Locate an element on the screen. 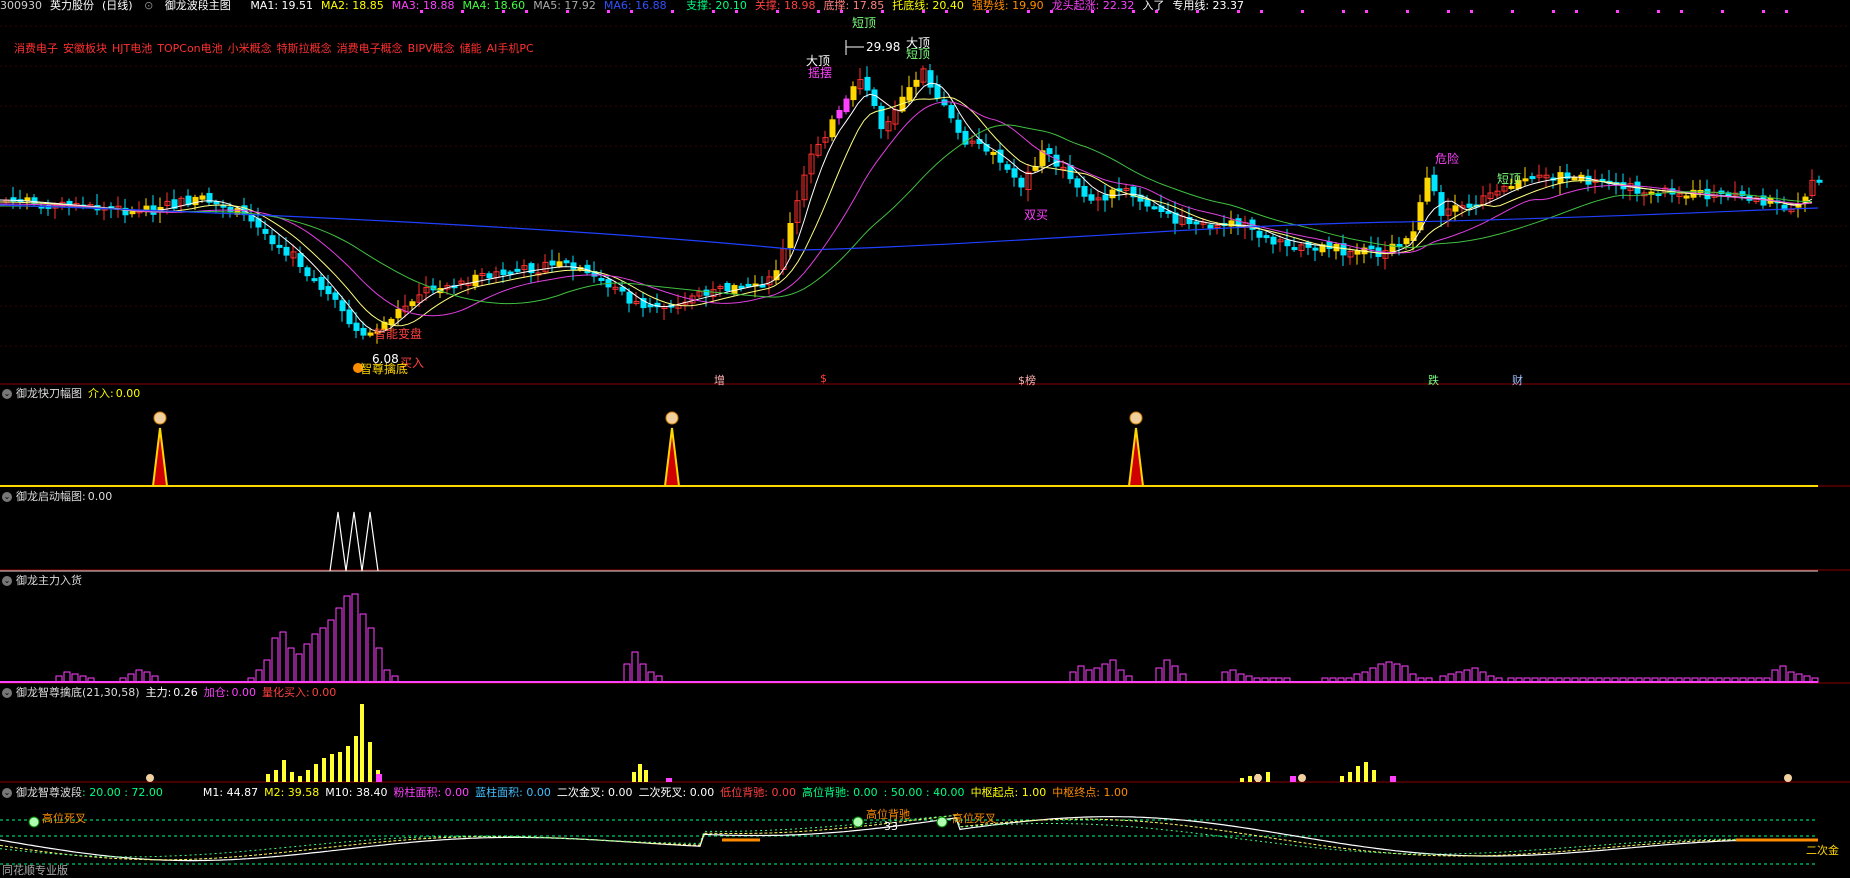 This screenshot has width=1850, height=878. event-marker-bang: $榜 is located at coordinates (1027, 380).